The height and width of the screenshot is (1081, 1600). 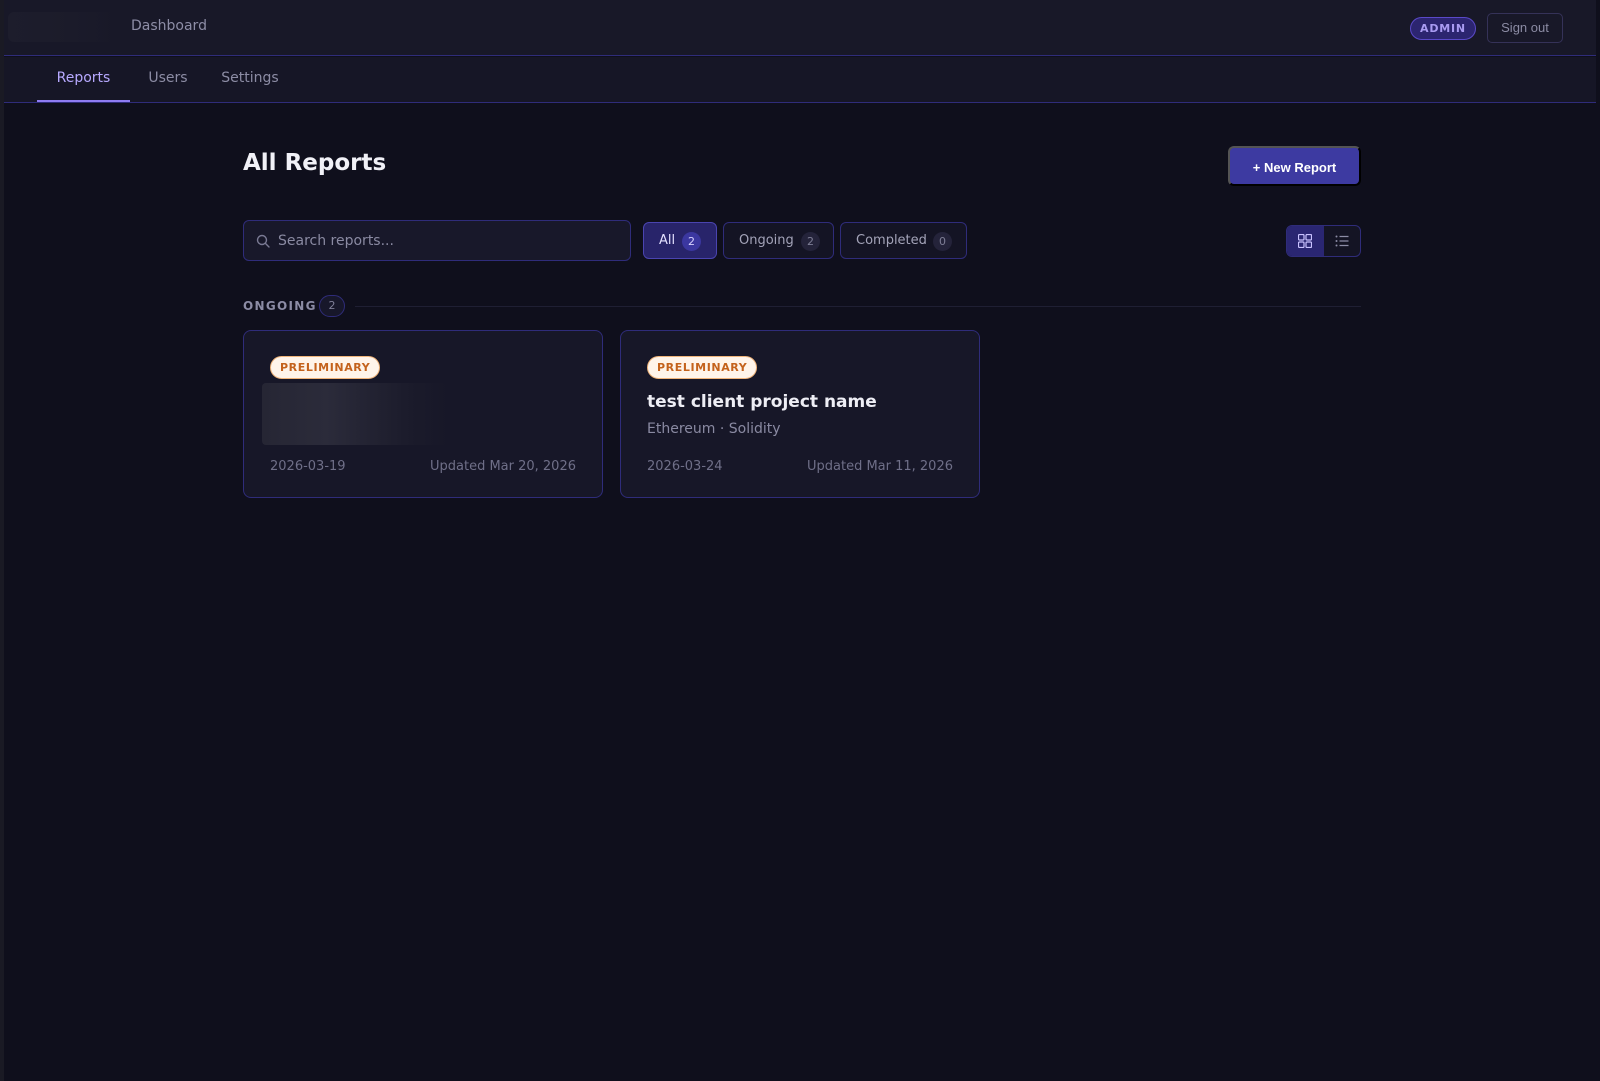 I want to click on search-box, so click(x=437, y=240).